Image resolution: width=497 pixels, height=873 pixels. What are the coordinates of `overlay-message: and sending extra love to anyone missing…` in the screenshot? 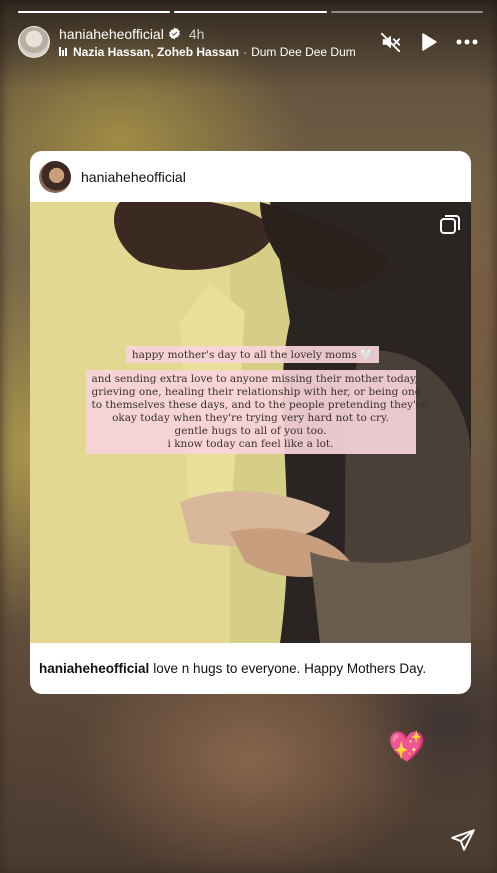 It's located at (256, 412).